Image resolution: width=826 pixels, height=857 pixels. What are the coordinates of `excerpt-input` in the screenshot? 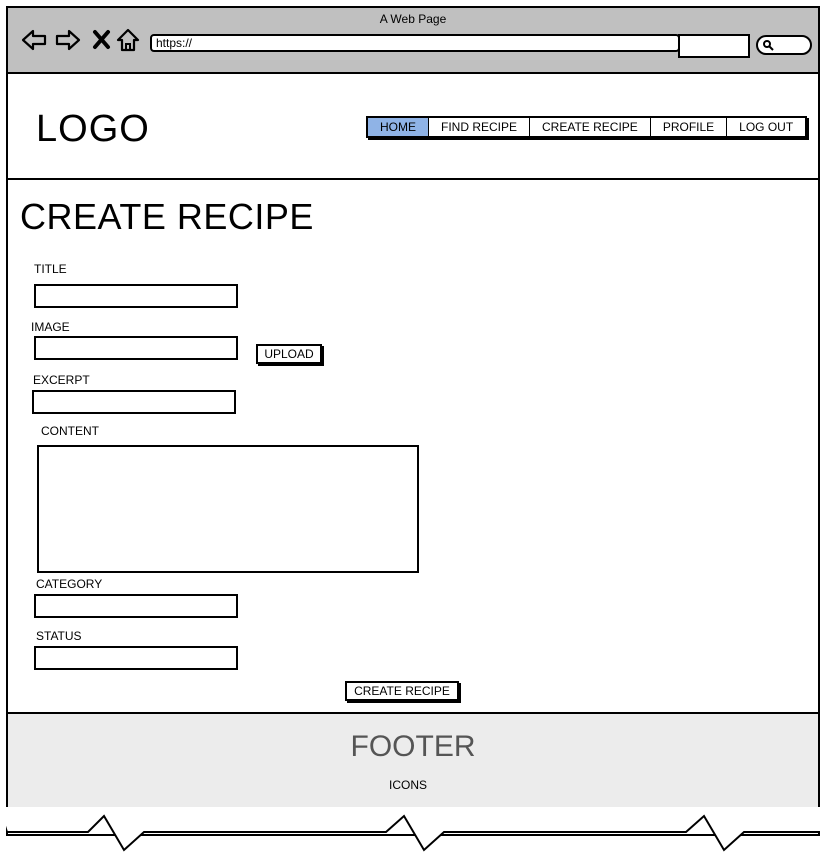 It's located at (134, 402).